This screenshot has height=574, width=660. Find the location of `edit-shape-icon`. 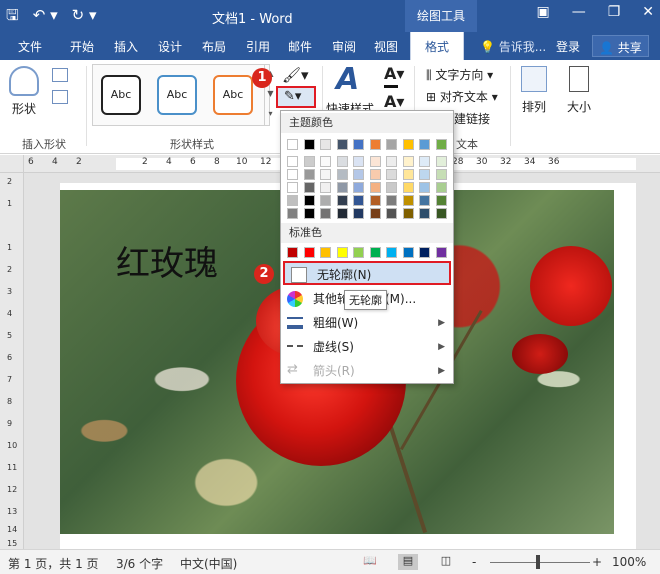

edit-shape-icon is located at coordinates (60, 75).